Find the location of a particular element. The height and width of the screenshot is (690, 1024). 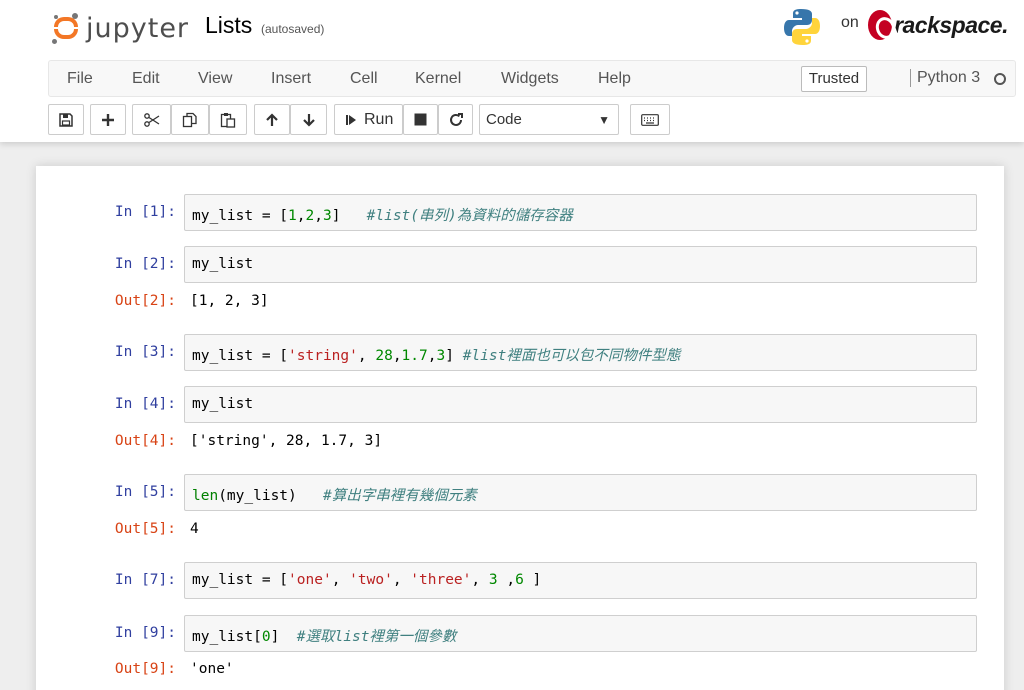

scissors-icon is located at coordinates (151, 119).